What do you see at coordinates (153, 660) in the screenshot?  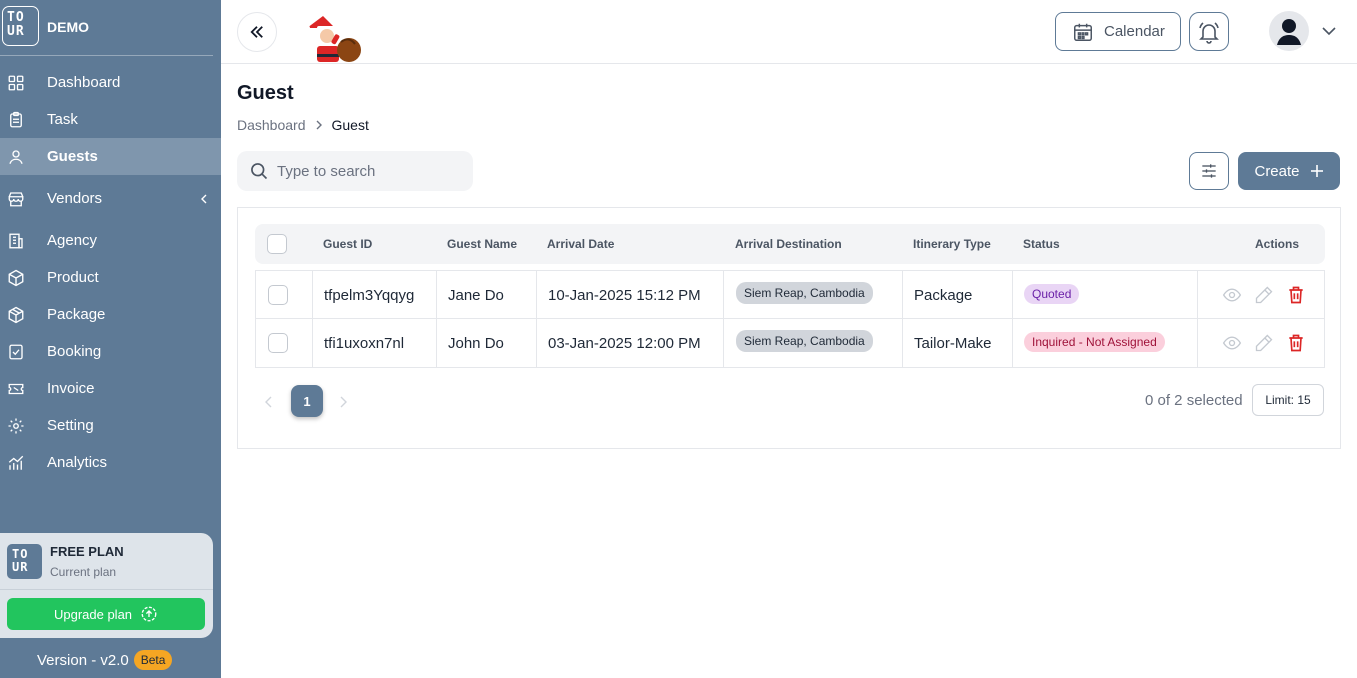 I see `beta-badge: Beta` at bounding box center [153, 660].